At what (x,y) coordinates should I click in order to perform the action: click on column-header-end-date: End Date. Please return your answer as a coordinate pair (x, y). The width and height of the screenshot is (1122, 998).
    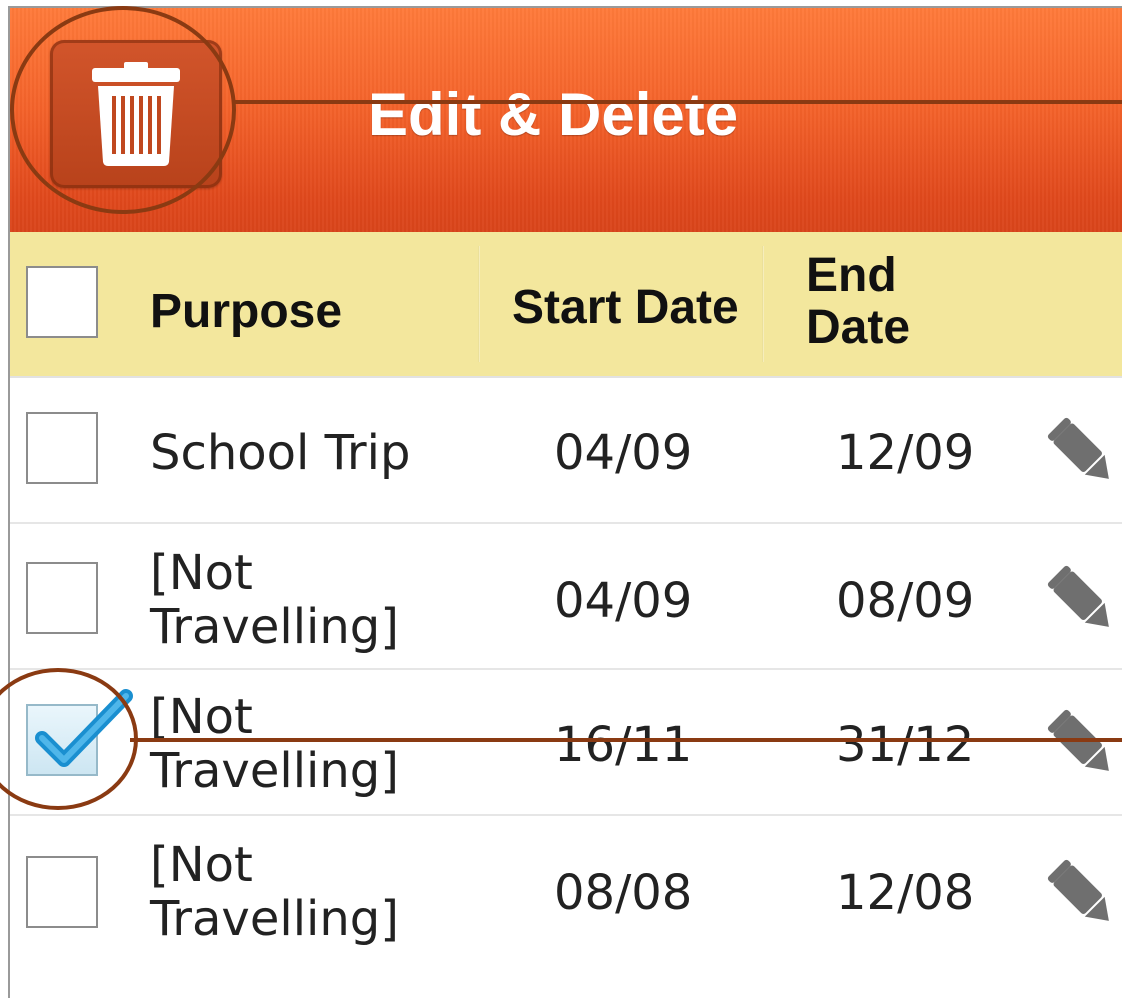
    Looking at the image, I should click on (858, 302).